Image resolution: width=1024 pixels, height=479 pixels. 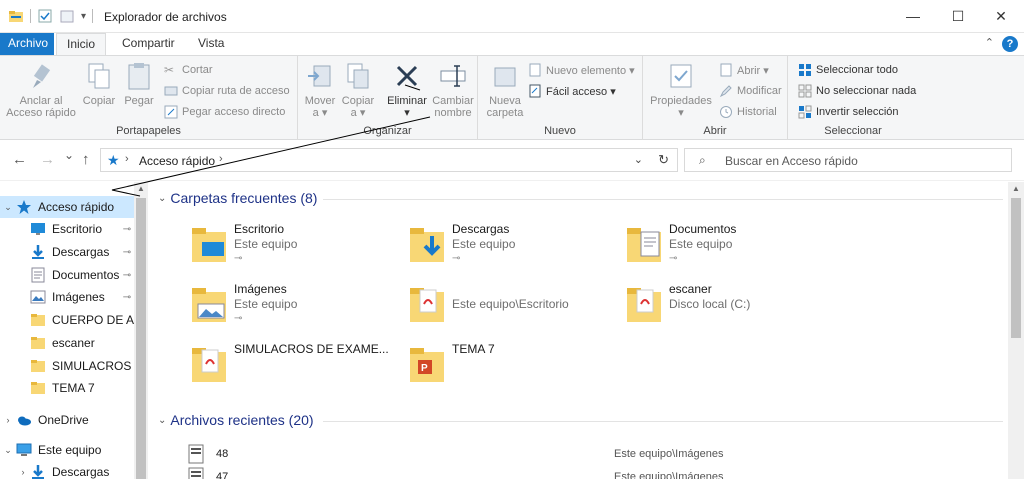 I want to click on sidebar-item-escaner: escaner, so click(x=67, y=343).